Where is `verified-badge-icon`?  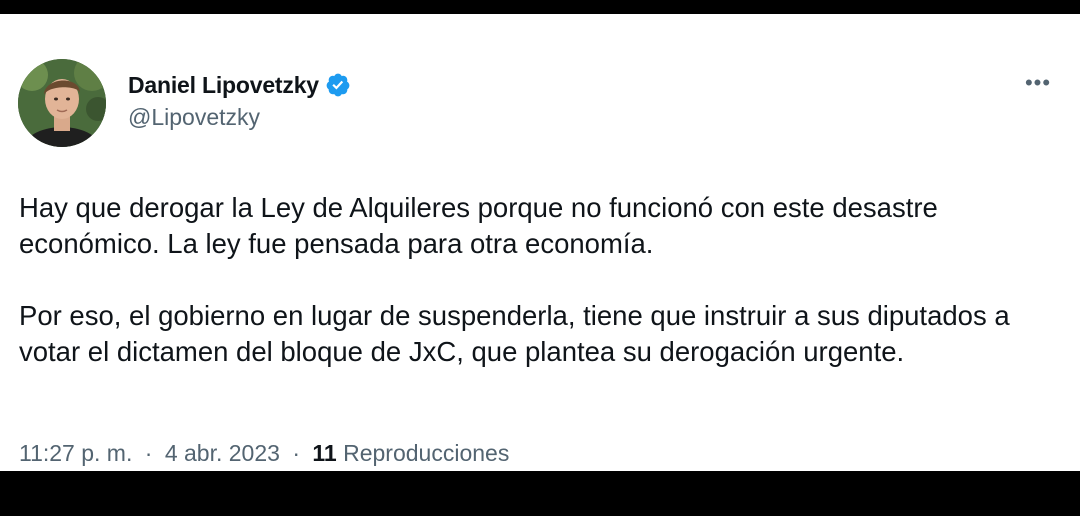 verified-badge-icon is located at coordinates (338, 85).